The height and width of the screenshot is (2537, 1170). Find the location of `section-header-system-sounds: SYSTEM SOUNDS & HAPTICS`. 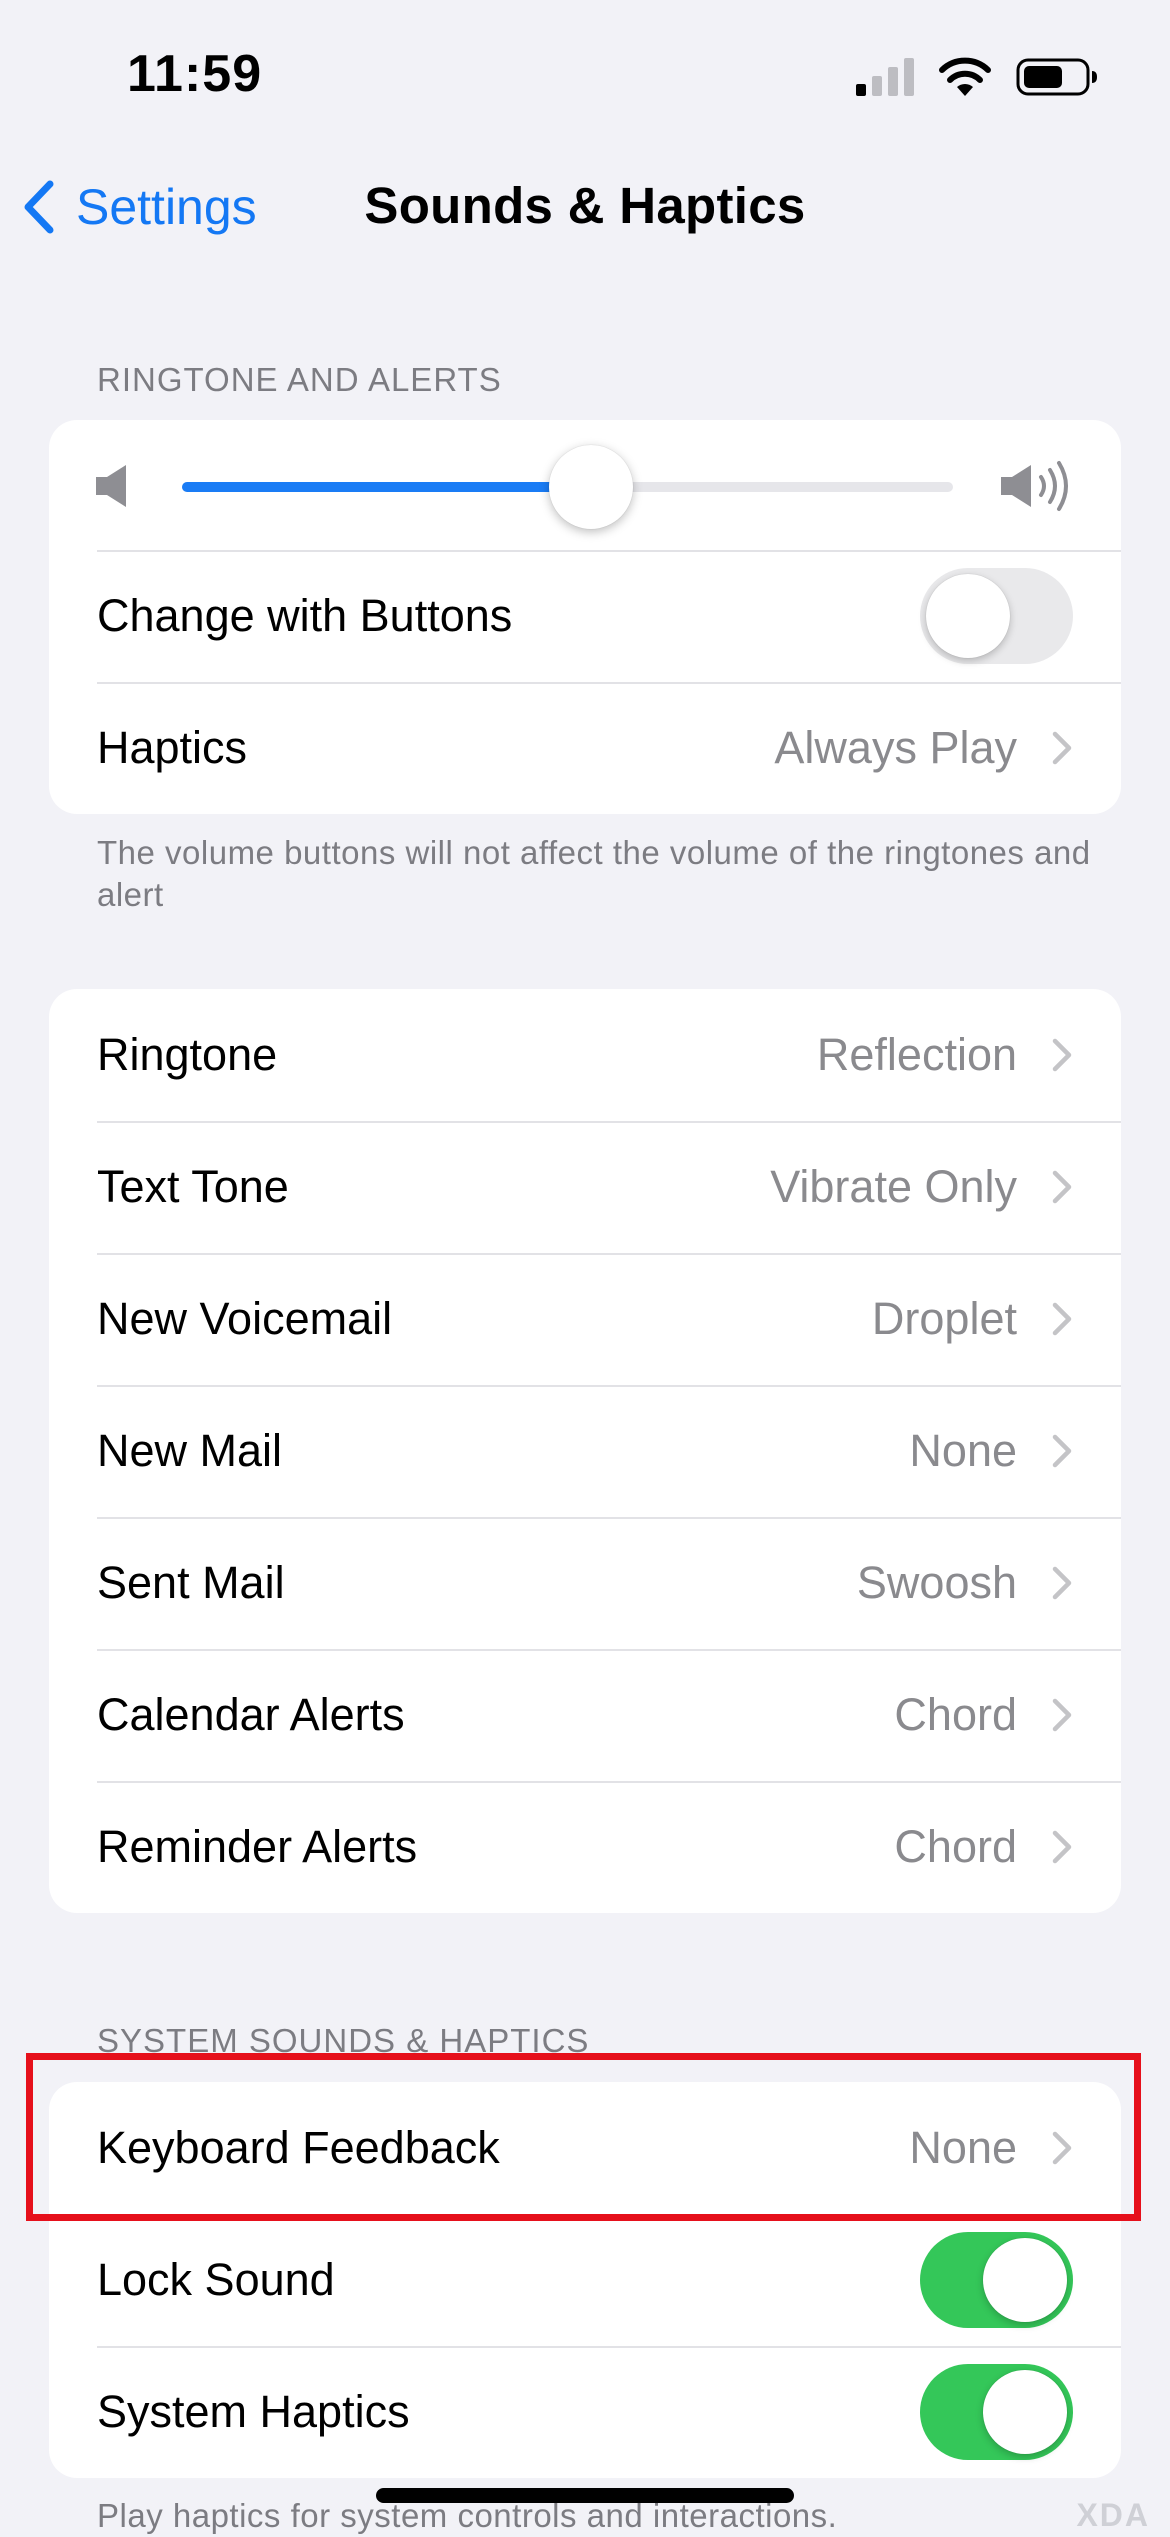

section-header-system-sounds: SYSTEM SOUNDS & HAPTICS is located at coordinates (343, 2040).